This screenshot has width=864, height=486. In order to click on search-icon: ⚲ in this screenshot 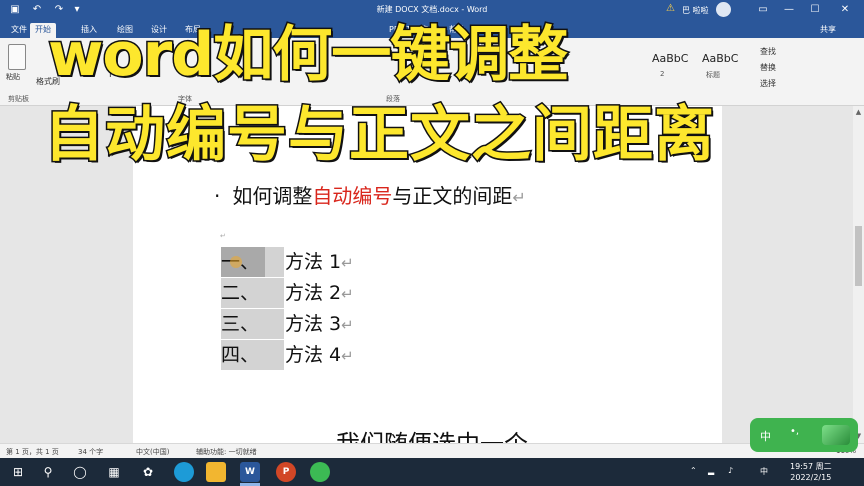, I will do `click(48, 472)`.